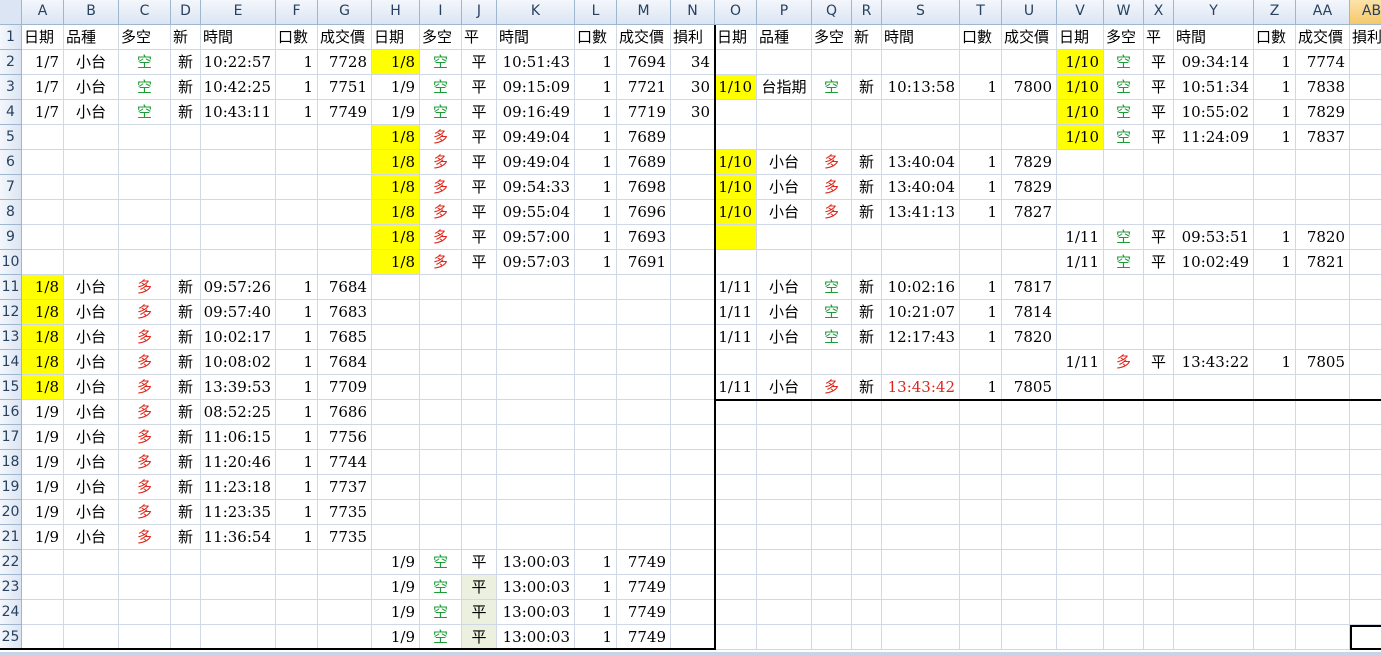 This screenshot has width=1381, height=656. Describe the element at coordinates (981, 437) in the screenshot. I see `cell-t17` at that location.